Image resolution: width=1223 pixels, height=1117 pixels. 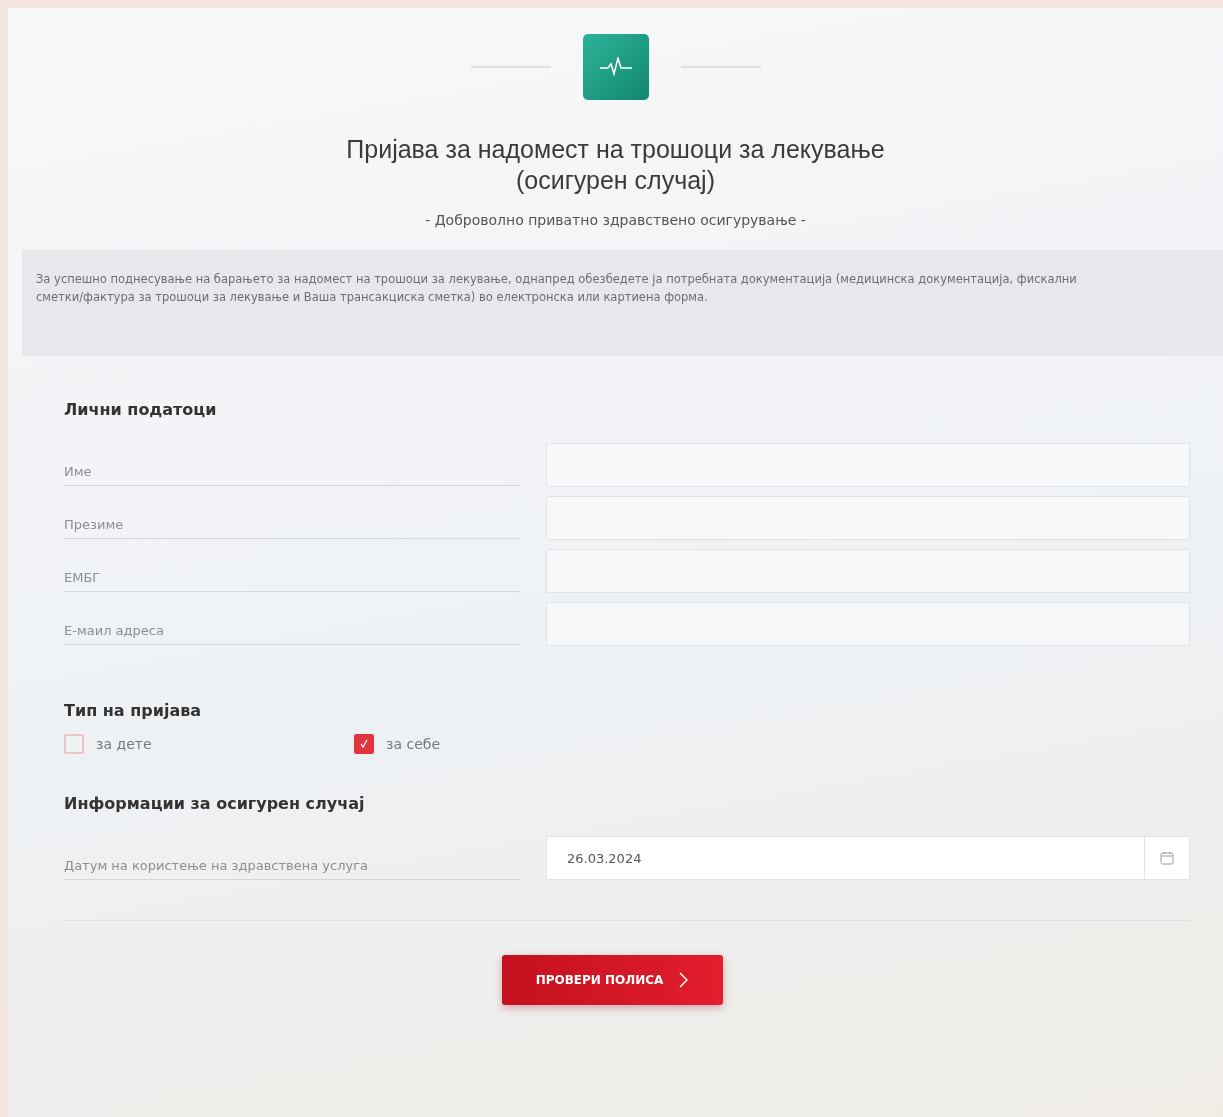 I want to click on heartbeat-icon, so click(x=615, y=67).